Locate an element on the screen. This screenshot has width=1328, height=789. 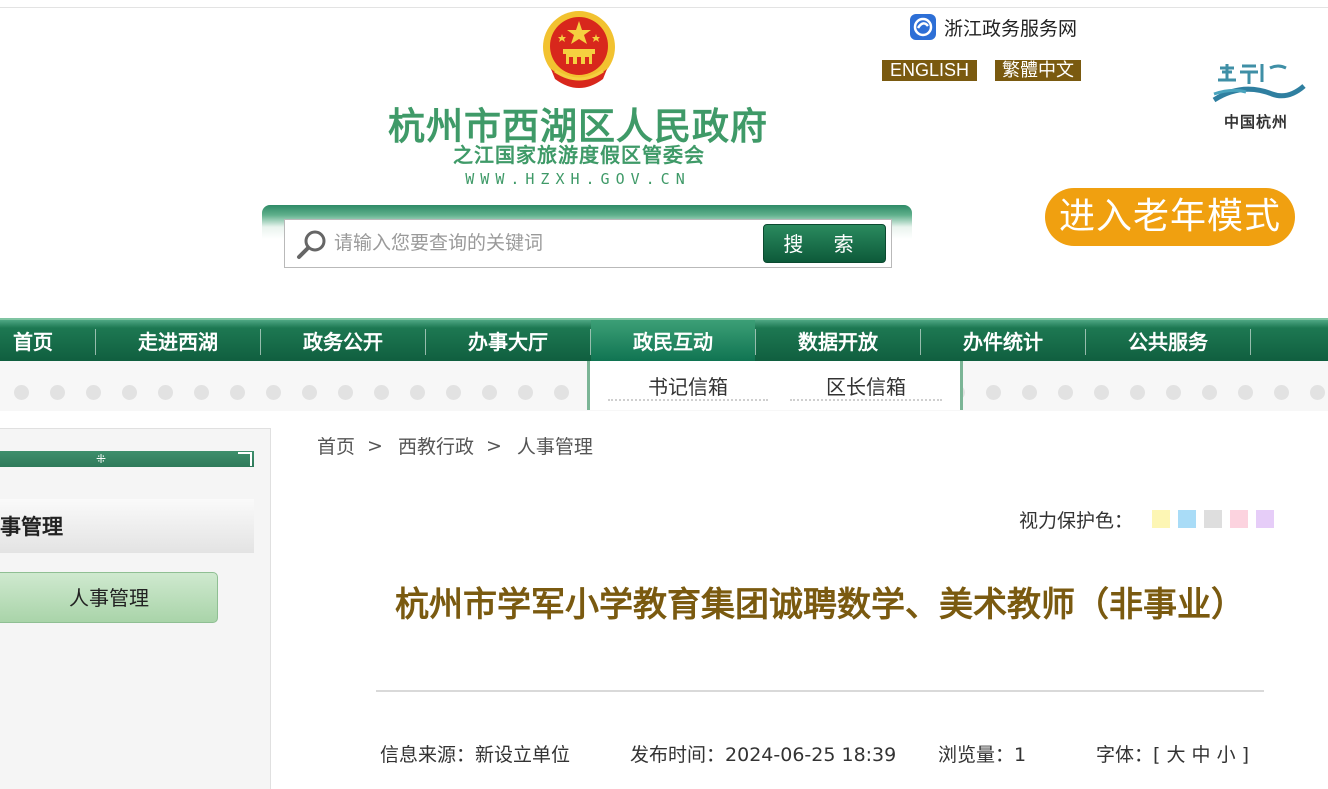
font-size-control: 字体：[ 大 中 小 ] is located at coordinates (1172, 753).